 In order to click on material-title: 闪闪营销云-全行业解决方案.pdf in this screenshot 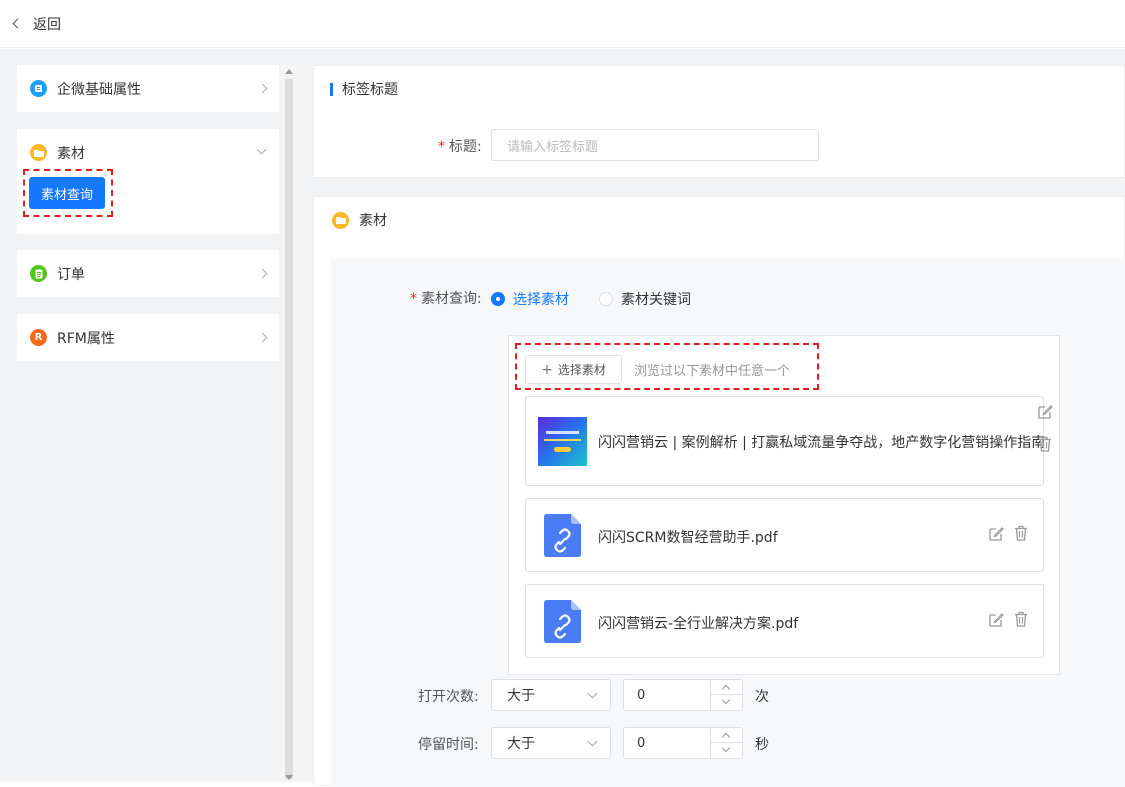, I will do `click(698, 624)`.